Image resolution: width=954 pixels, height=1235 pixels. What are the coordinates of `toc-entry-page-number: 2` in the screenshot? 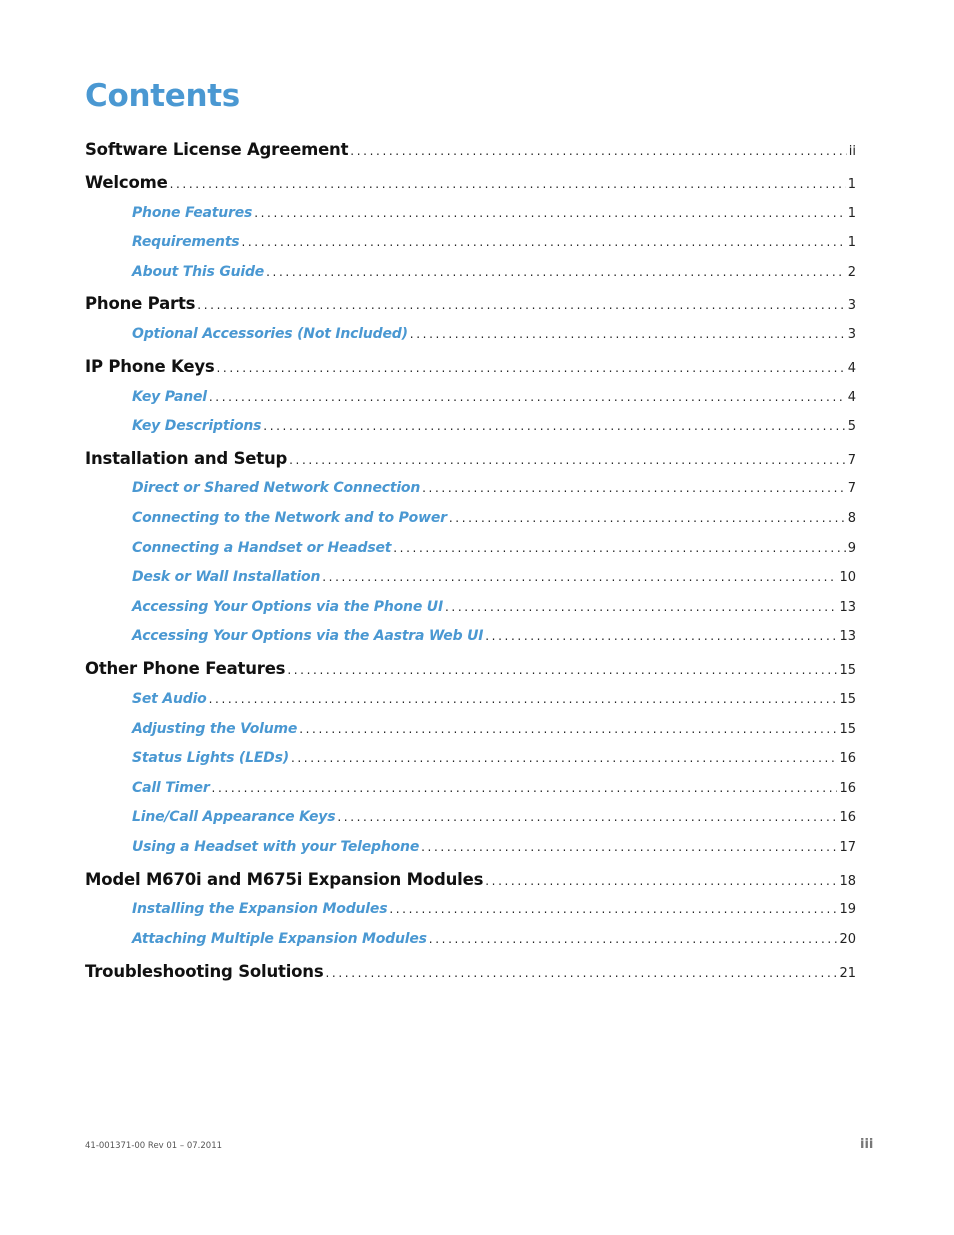 It's located at (852, 272).